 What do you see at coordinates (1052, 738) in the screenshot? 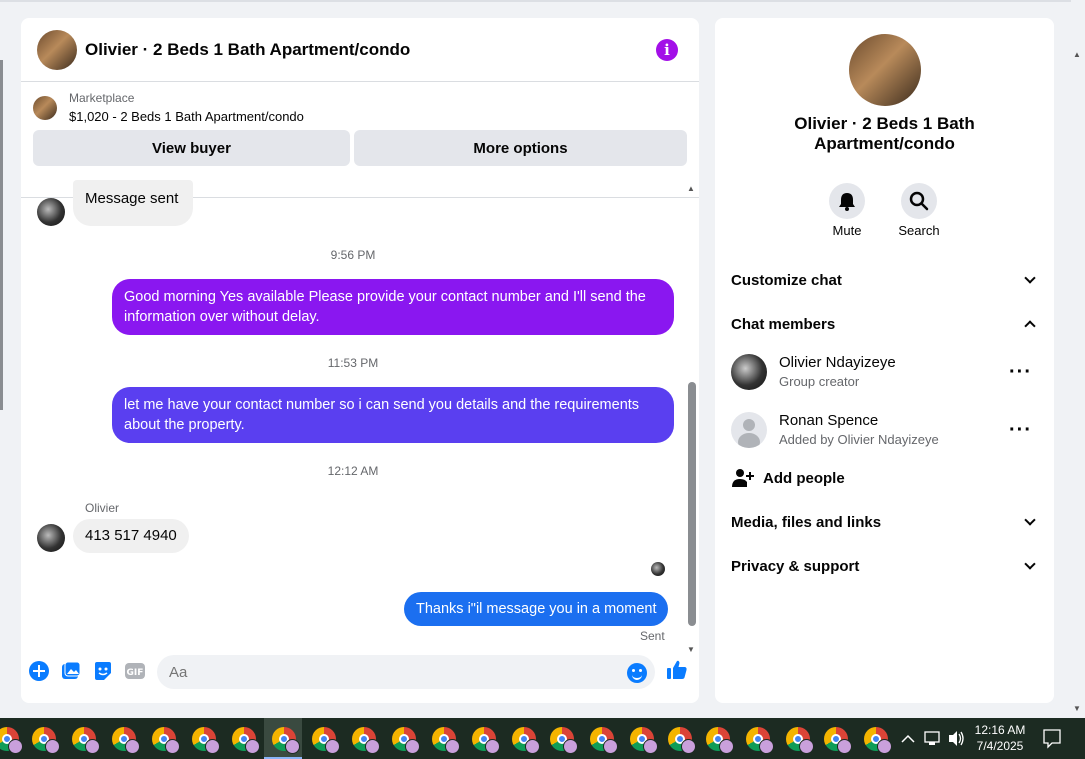
I see `notification-icon` at bounding box center [1052, 738].